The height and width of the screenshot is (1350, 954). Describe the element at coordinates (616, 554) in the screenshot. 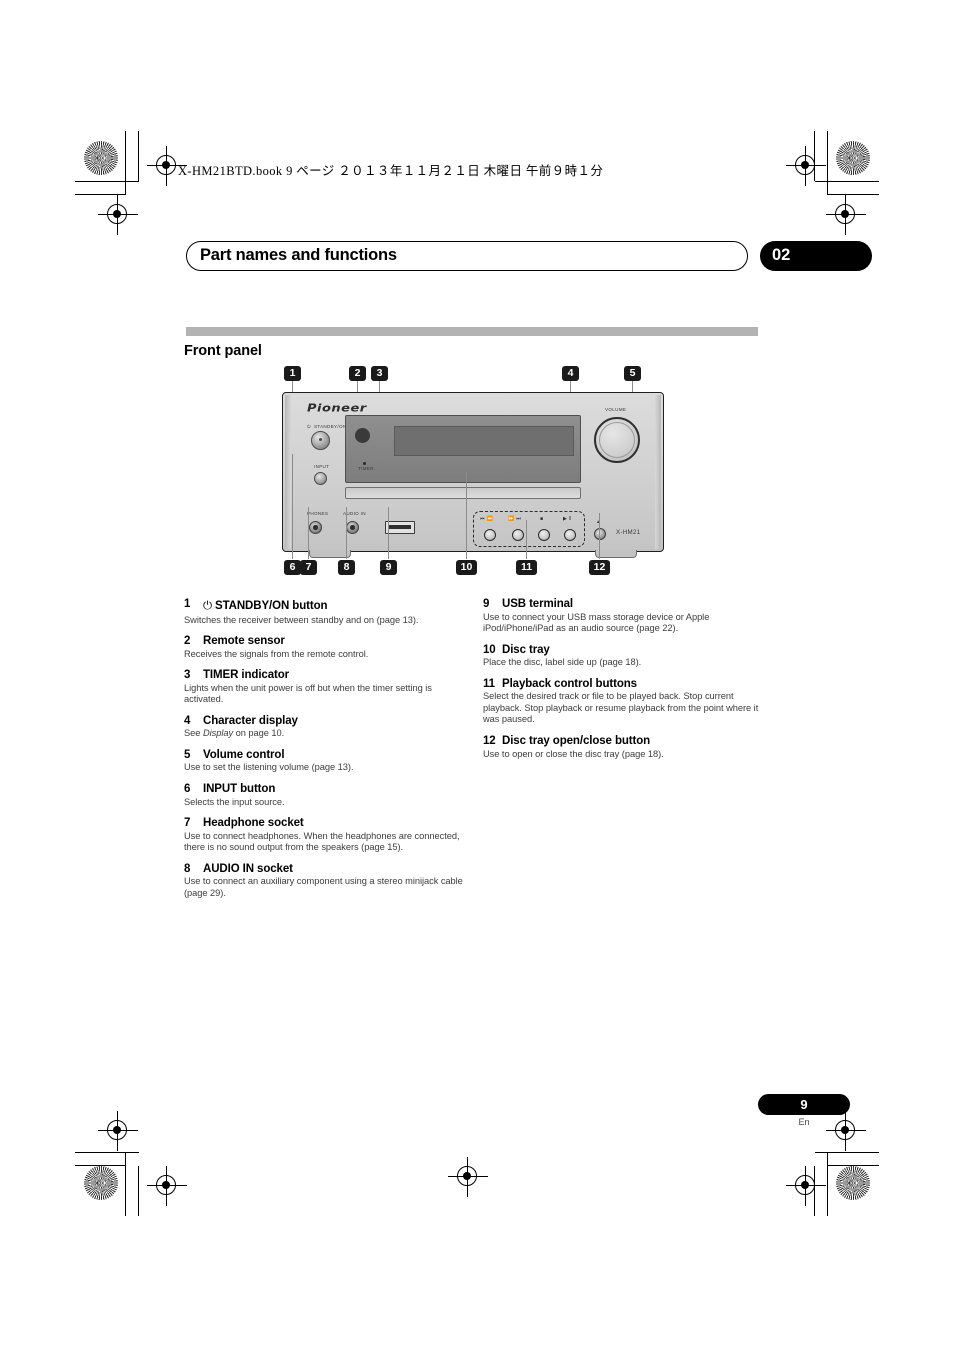

I see `panel-foot-right` at that location.